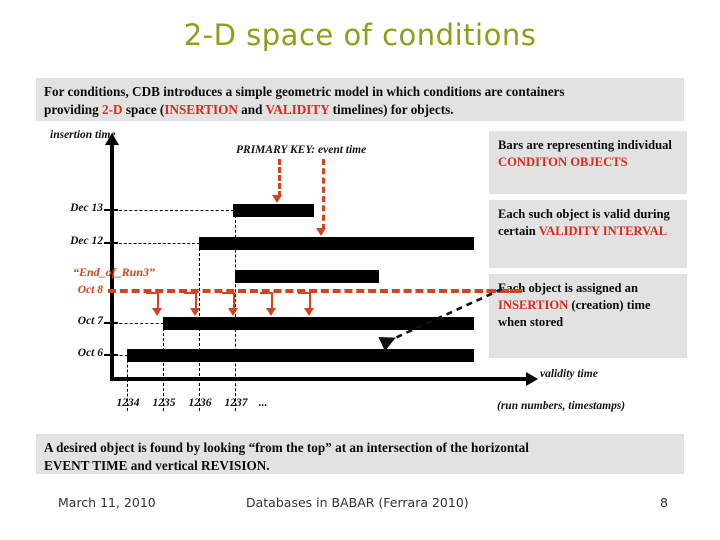 The image size is (720, 540). Describe the element at coordinates (51, 209) in the screenshot. I see `y-tick-dec-13: Dec 13` at that location.